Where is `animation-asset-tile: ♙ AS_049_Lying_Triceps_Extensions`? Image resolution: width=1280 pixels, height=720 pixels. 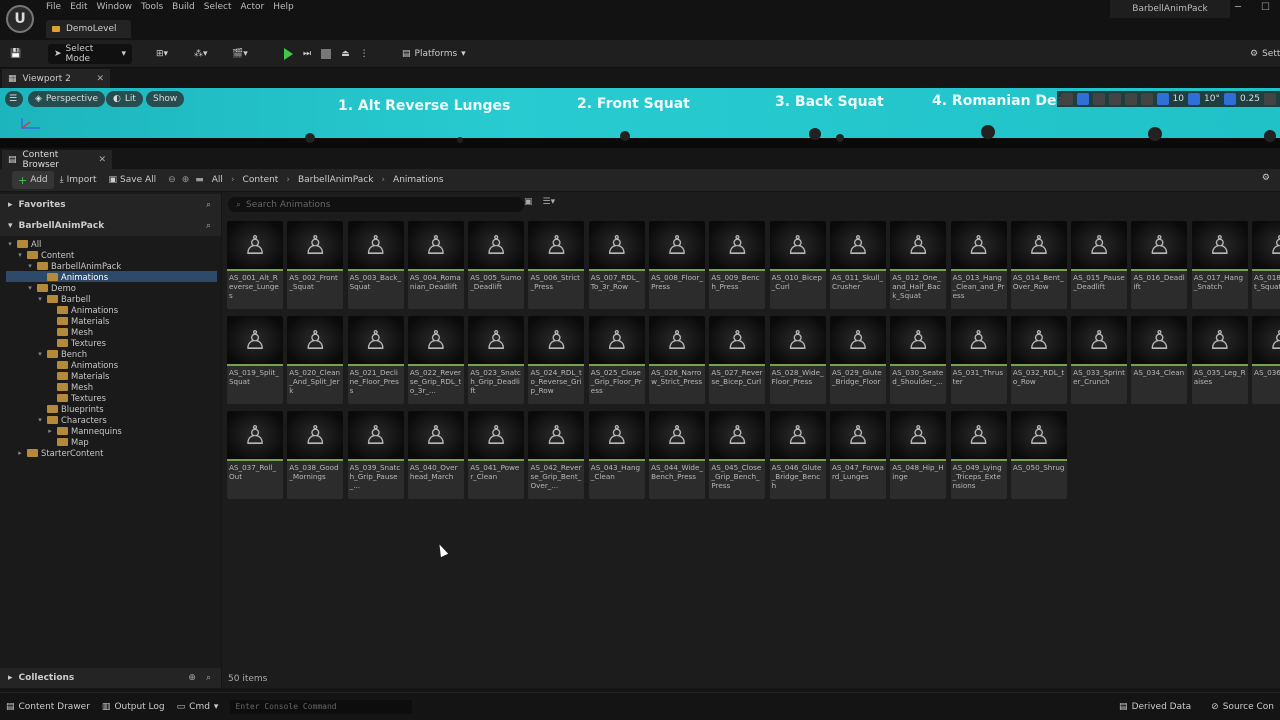 animation-asset-tile: ♙ AS_049_Lying_Triceps_Extensions is located at coordinates (978, 455).